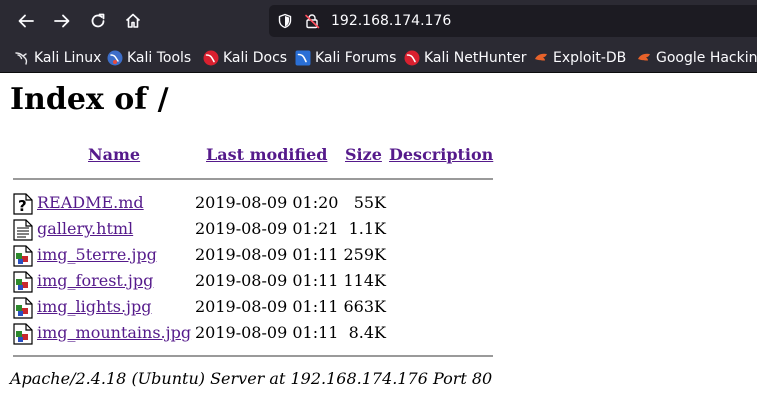 The height and width of the screenshot is (414, 757). What do you see at coordinates (23, 230) in the screenshot?
I see `text-file-icon` at bounding box center [23, 230].